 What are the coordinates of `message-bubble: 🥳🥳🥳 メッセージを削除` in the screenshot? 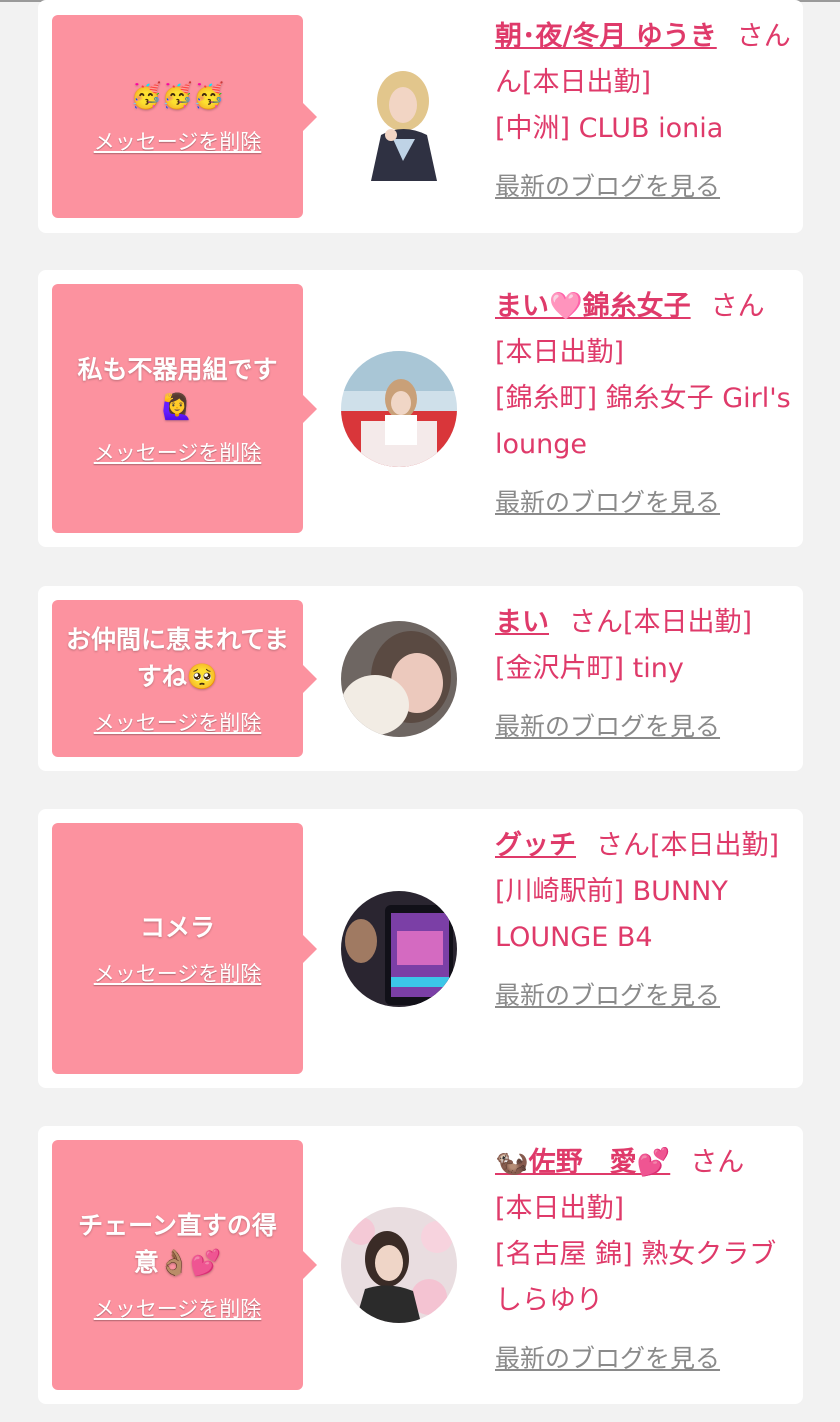 It's located at (184, 116).